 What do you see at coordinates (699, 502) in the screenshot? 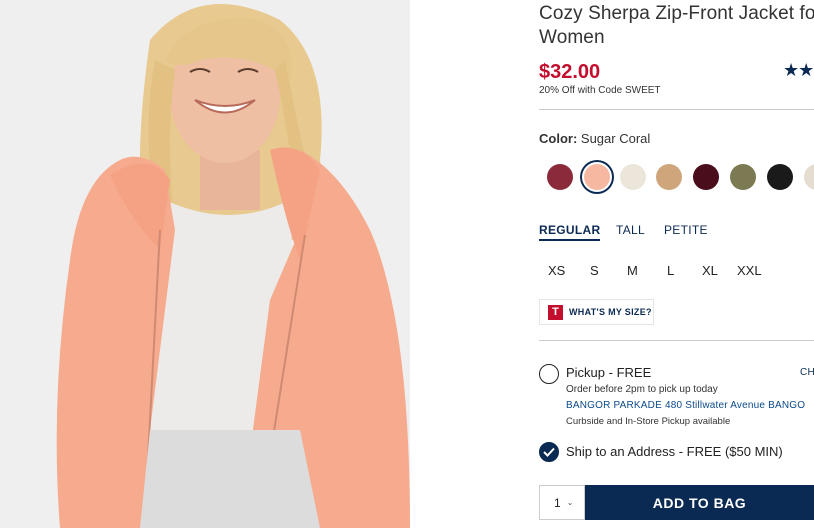
I see `add-to-bag-button: ADD TO BAG` at bounding box center [699, 502].